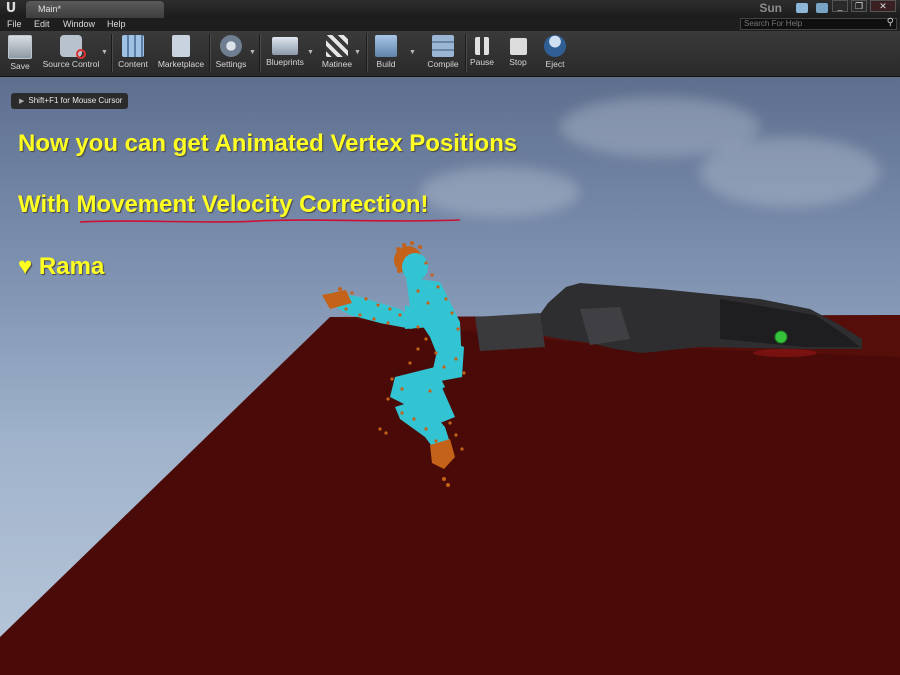  Describe the element at coordinates (781, 337) in the screenshot. I see `target-marker-icon` at that location.